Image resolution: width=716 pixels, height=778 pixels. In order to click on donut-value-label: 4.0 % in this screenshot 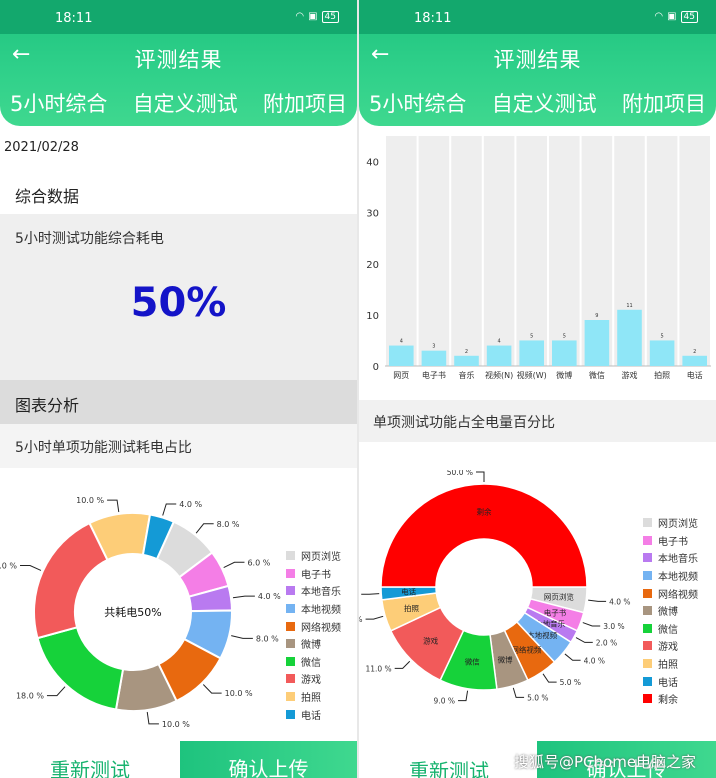, I will do `click(269, 596)`.